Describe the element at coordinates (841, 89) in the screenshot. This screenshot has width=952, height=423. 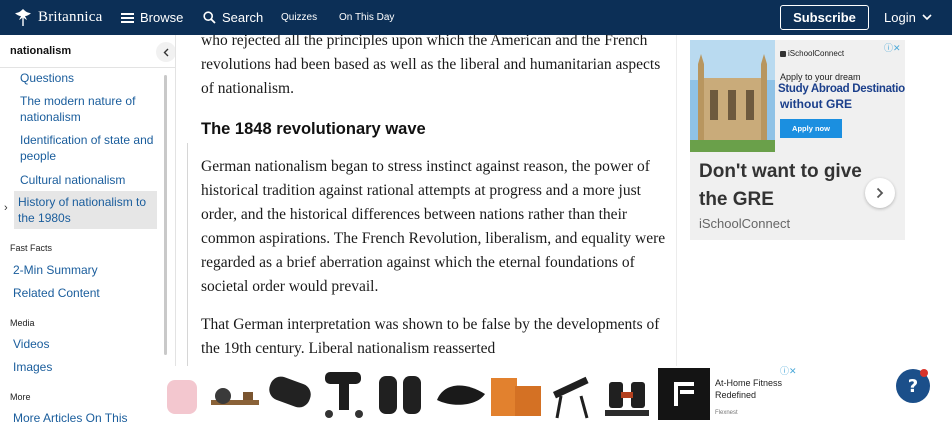
I see `ad-line-2: Study Abroad Destination` at that location.